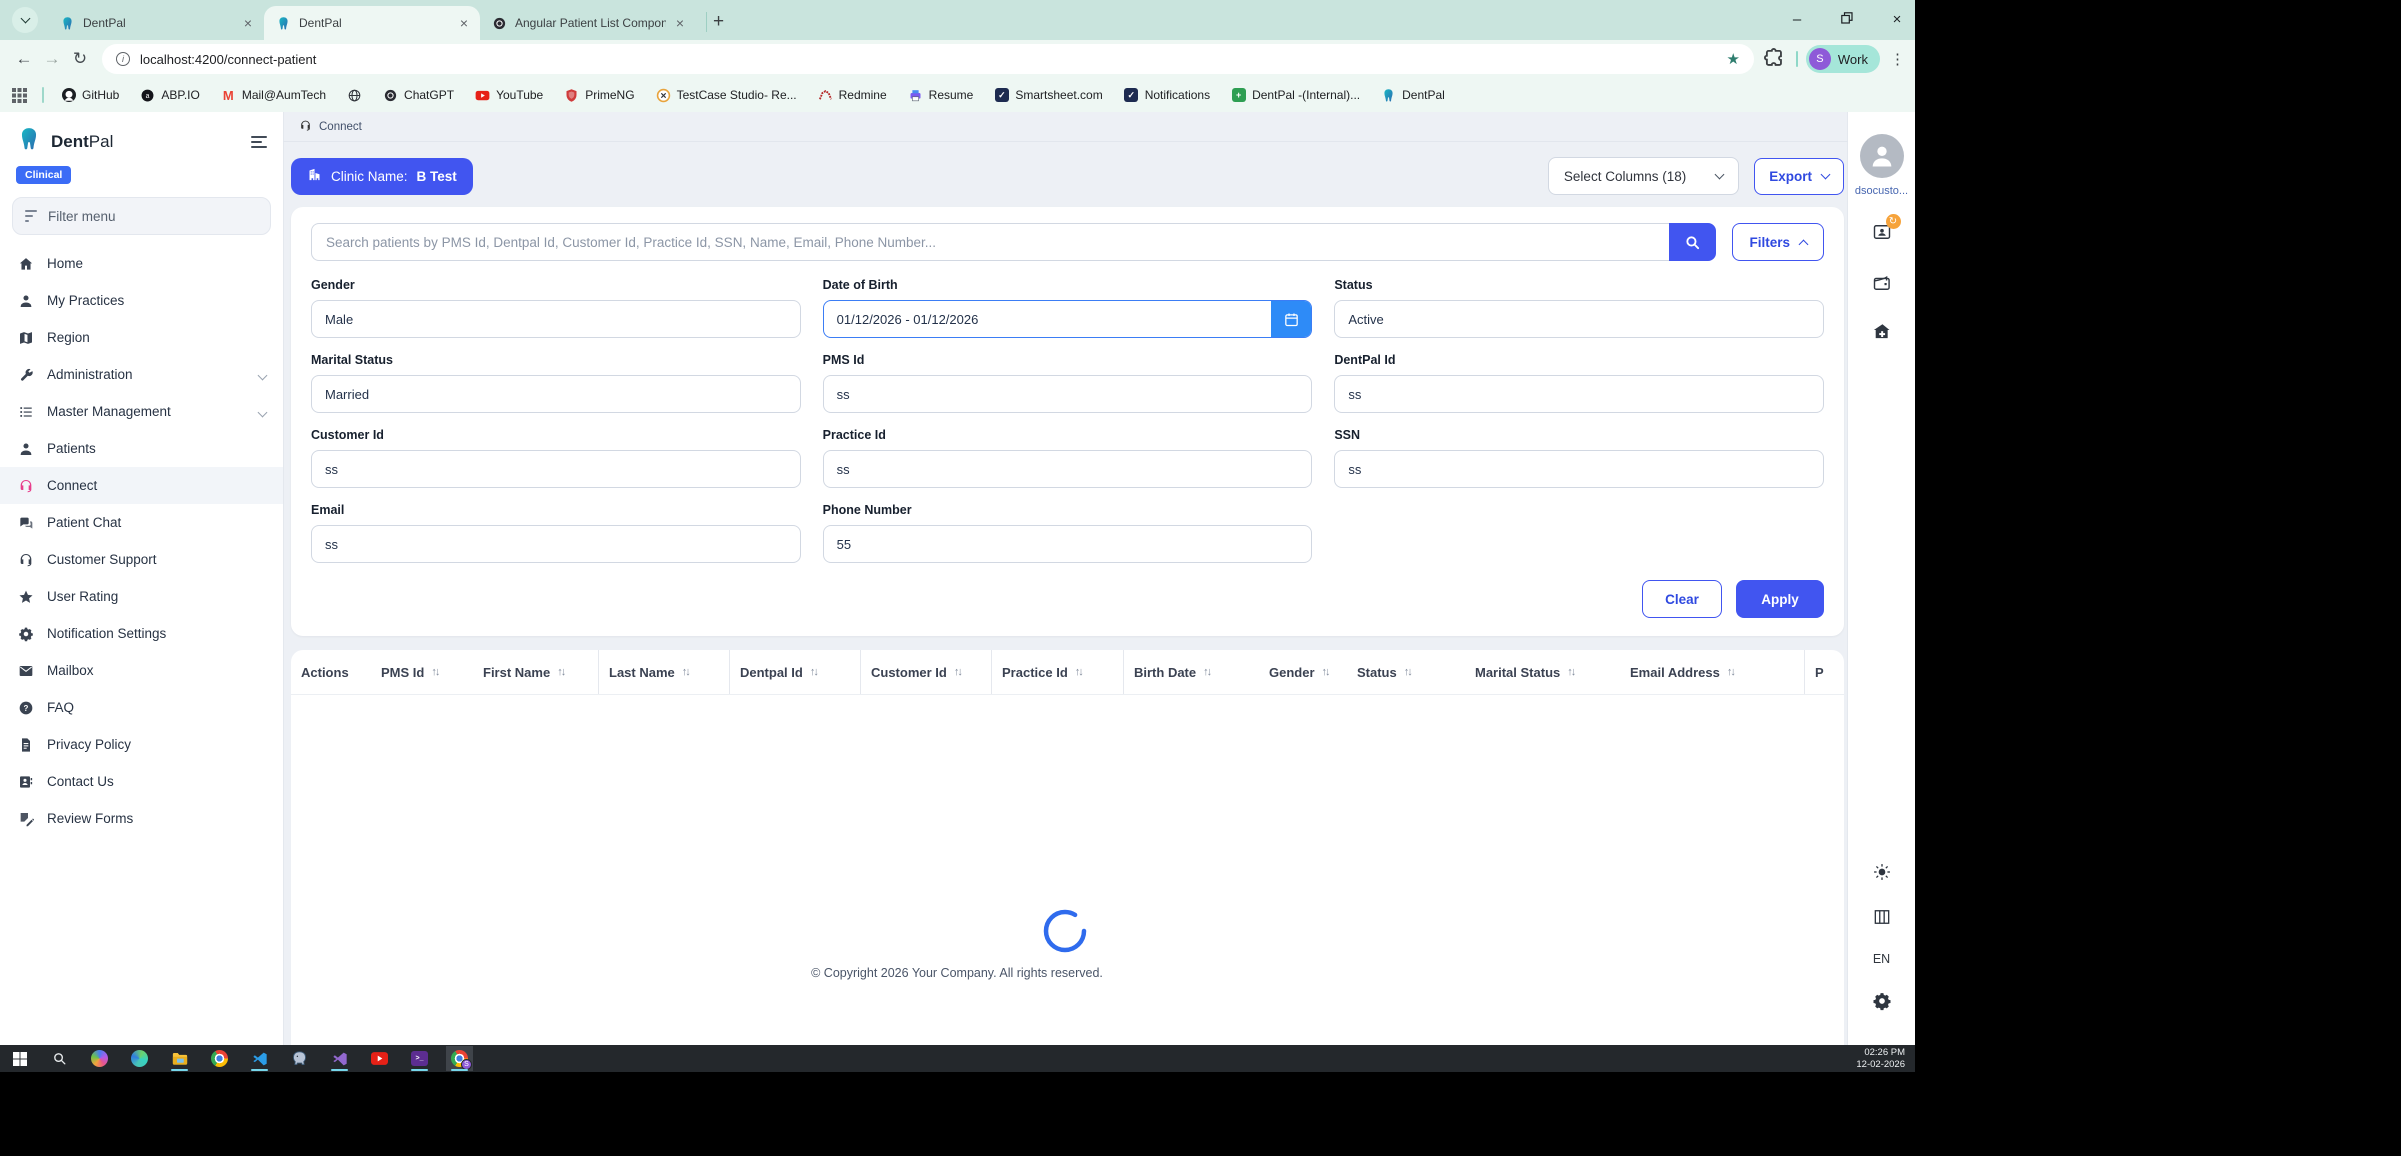  What do you see at coordinates (1682, 599) in the screenshot?
I see `clear-button: Clear` at bounding box center [1682, 599].